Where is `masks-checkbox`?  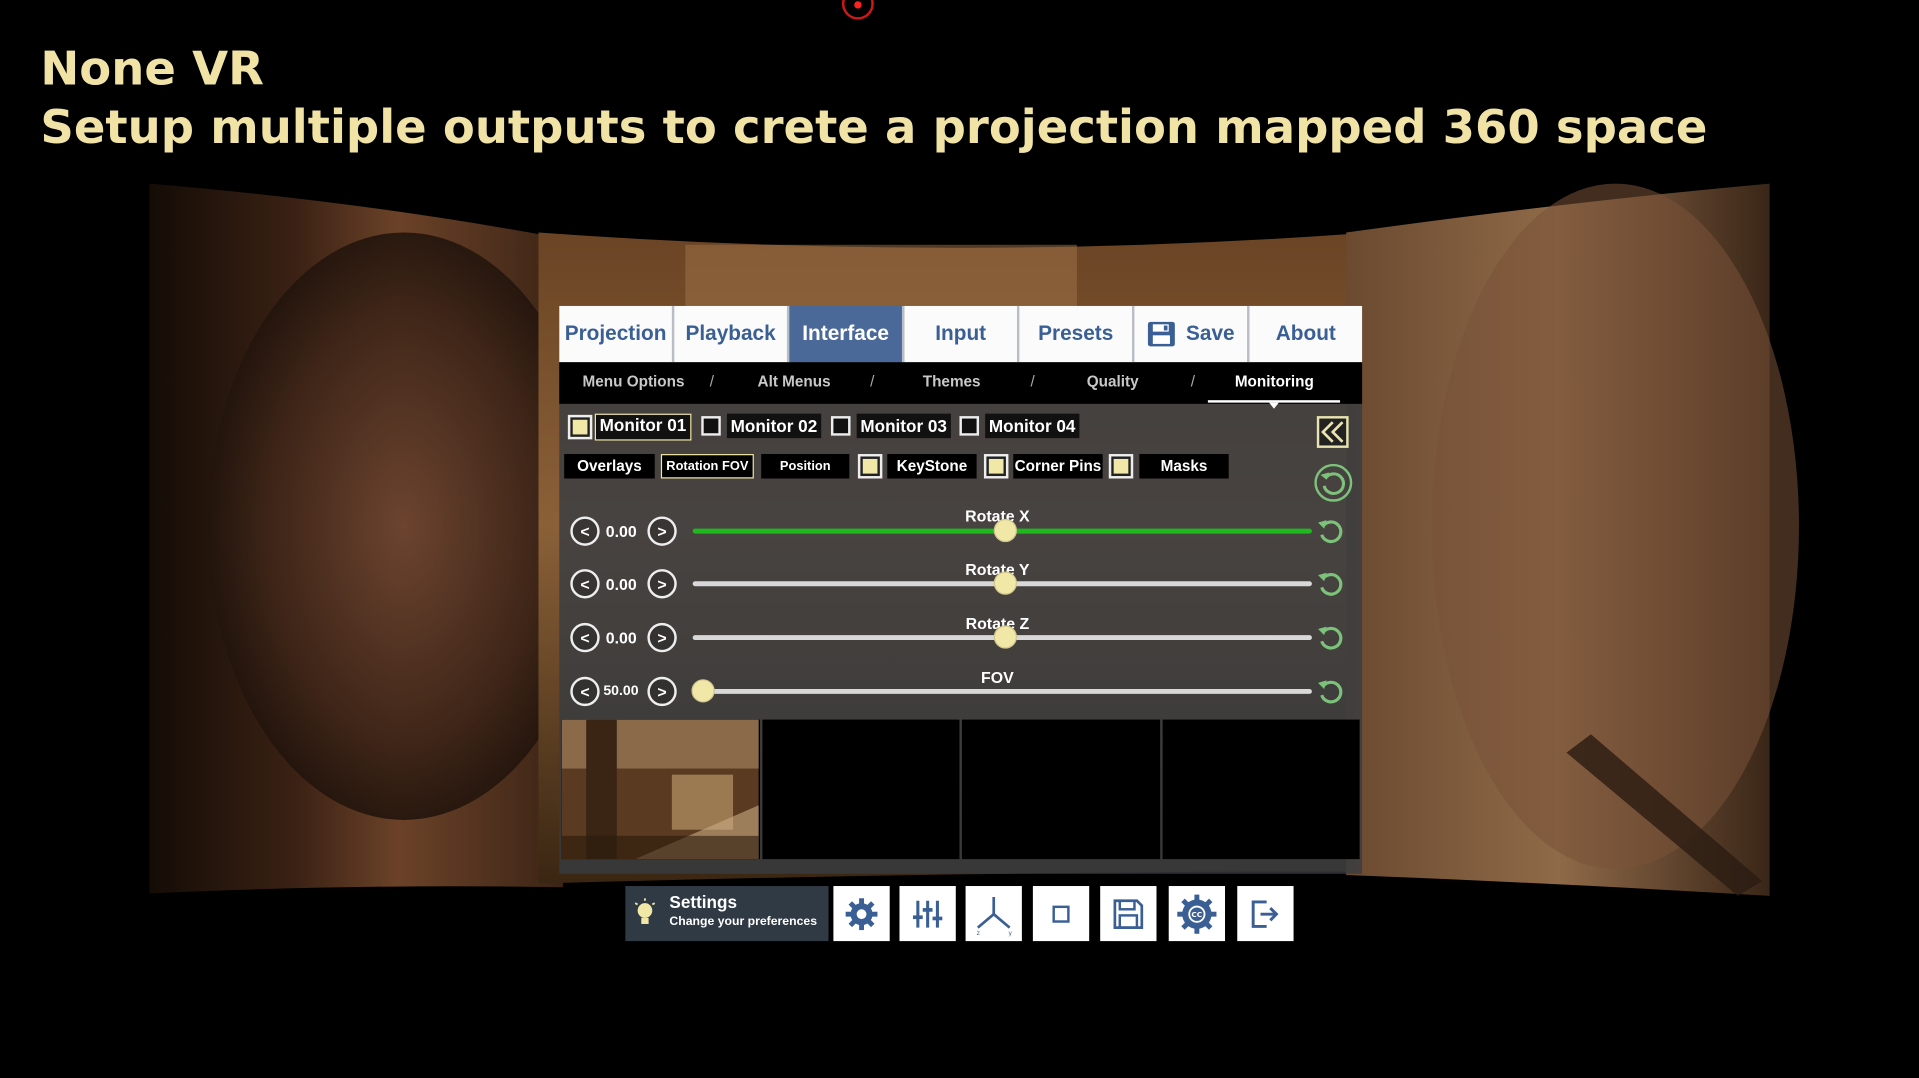
masks-checkbox is located at coordinates (1121, 466).